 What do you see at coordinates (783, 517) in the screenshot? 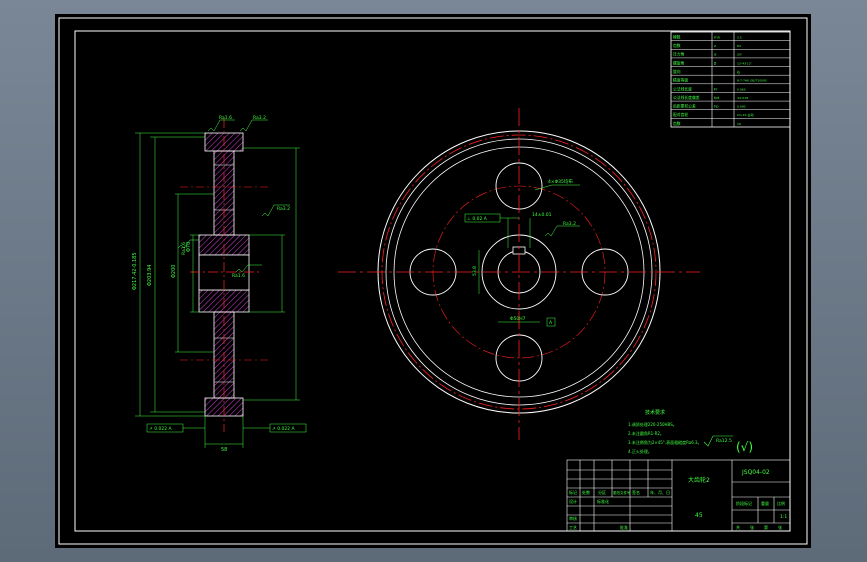
I see `scale: 1:1` at bounding box center [783, 517].